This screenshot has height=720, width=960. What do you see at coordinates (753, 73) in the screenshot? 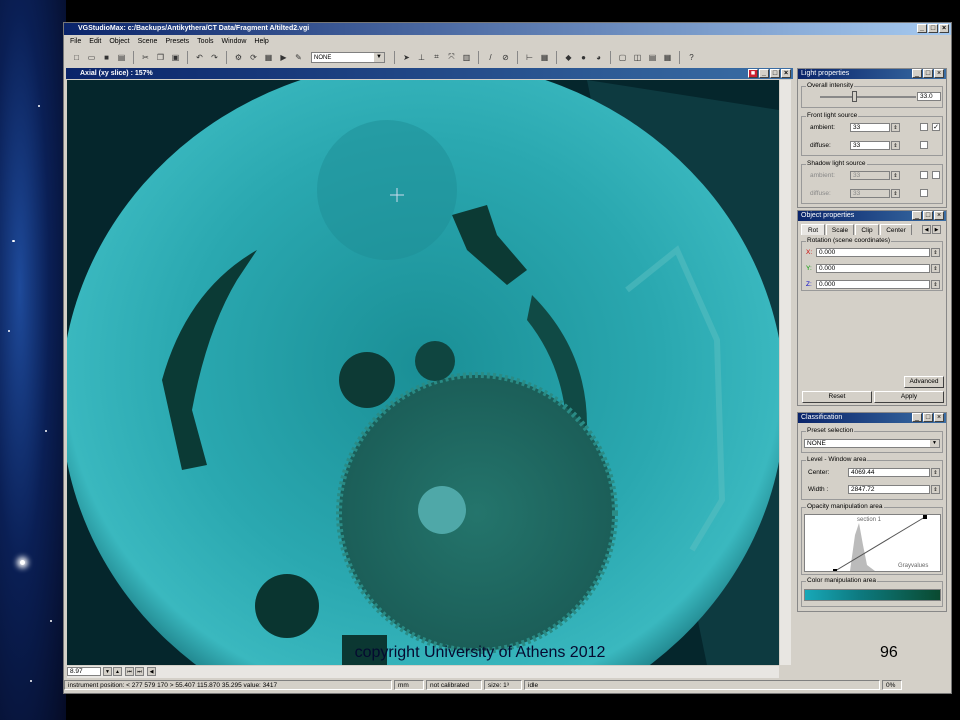
I see `view-restore-button: ■` at bounding box center [753, 73].